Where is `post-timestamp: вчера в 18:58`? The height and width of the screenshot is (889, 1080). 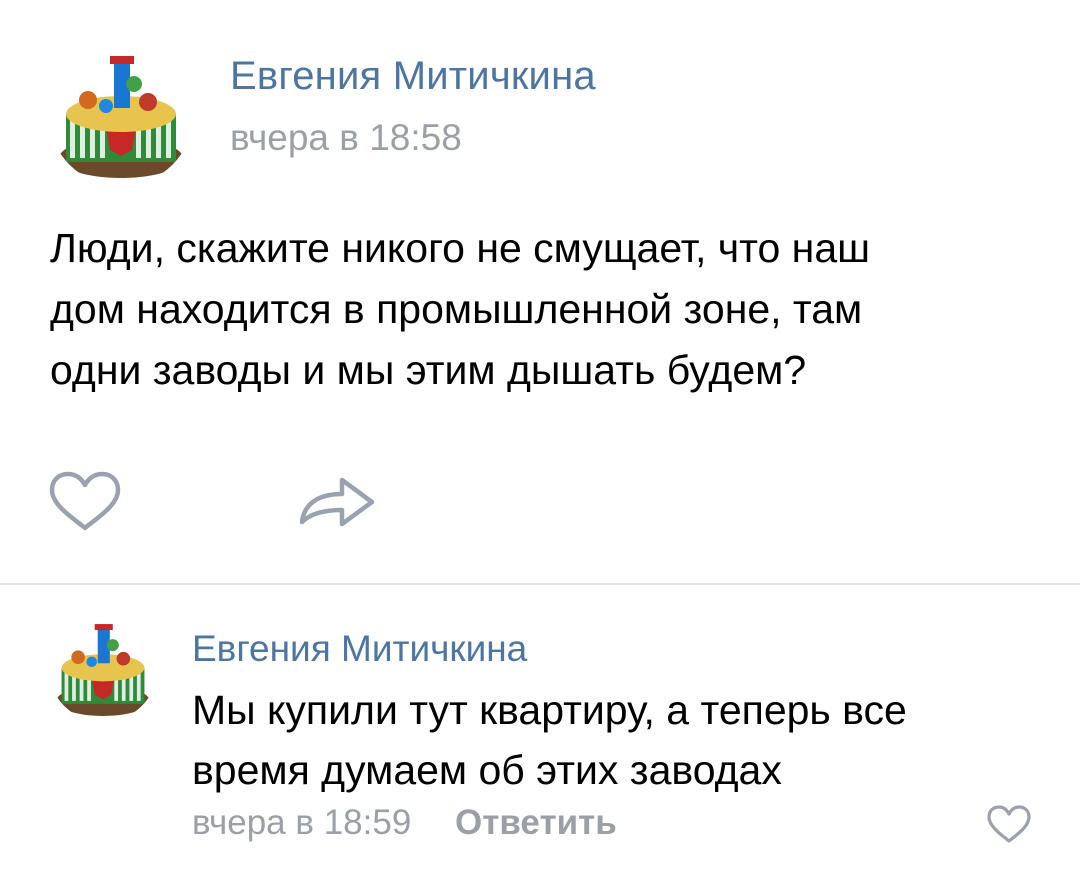
post-timestamp: вчера в 18:58 is located at coordinates (346, 137).